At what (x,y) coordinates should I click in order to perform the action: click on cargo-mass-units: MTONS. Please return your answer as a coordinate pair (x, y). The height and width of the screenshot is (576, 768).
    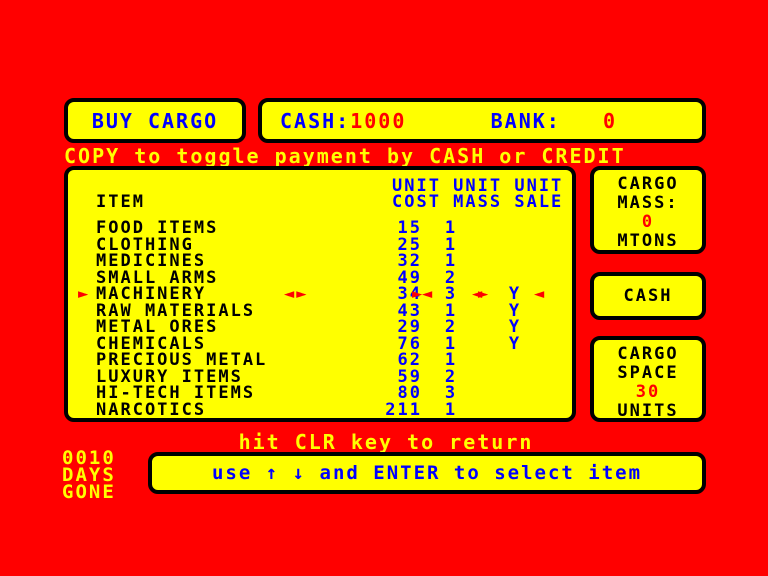
    Looking at the image, I should click on (648, 241).